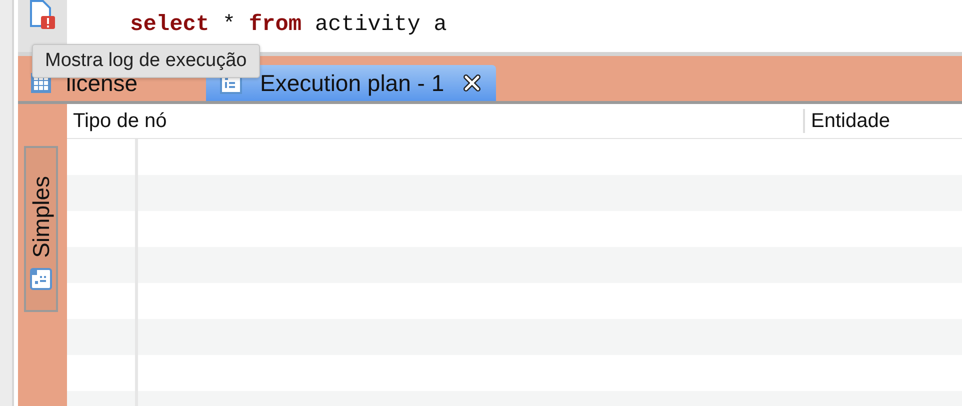 The width and height of the screenshot is (962, 406). What do you see at coordinates (846, 121) in the screenshot?
I see `column-header: Entidade` at bounding box center [846, 121].